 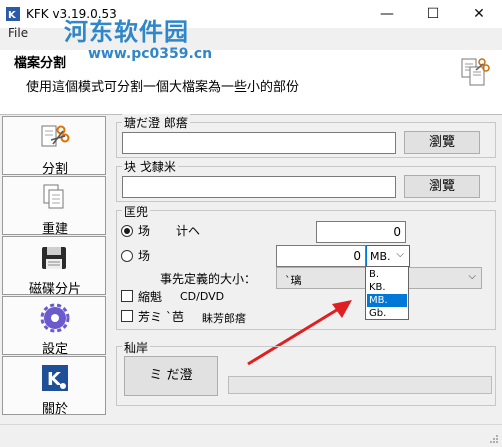 I want to click on misc-option-checkbox, so click(x=127, y=316).